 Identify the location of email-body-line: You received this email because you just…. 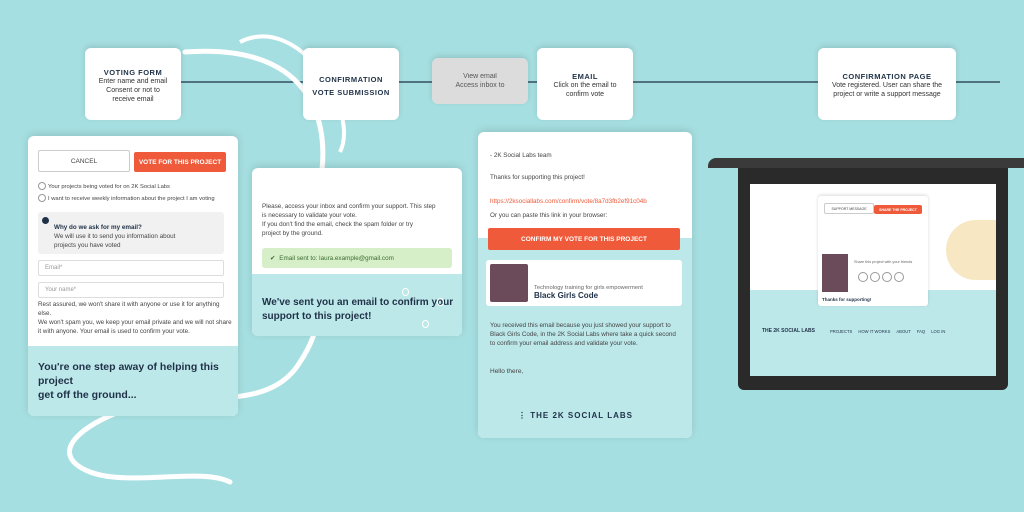
(580, 325).